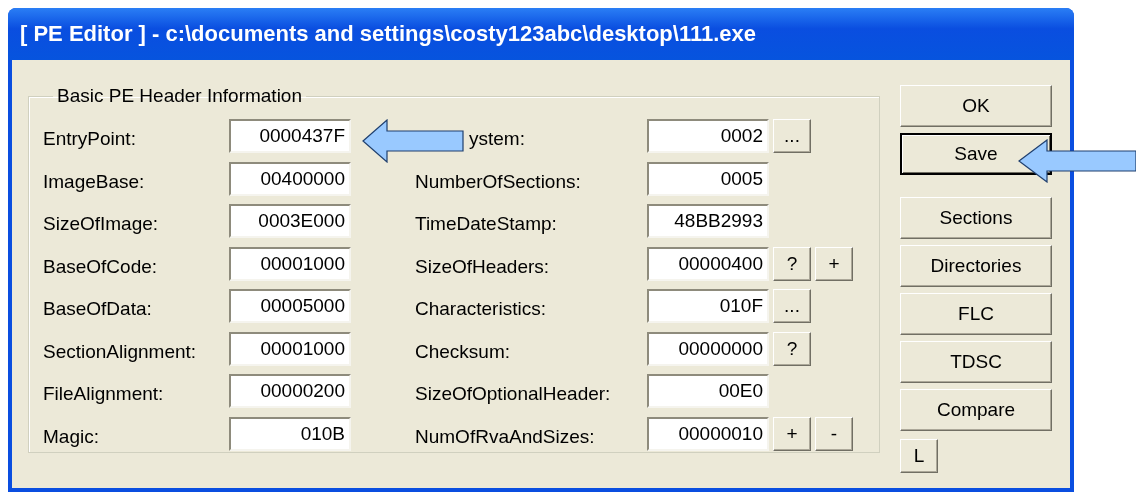  I want to click on input-field: 00005000, so click(290, 306).